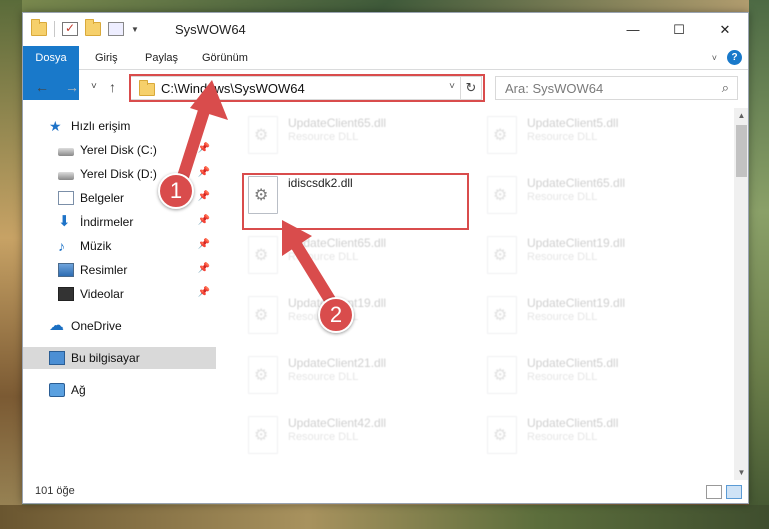 This screenshot has height=529, width=769. I want to click on sidebar-item-quick-access: ★ Hızlı erişim, so click(119, 126).